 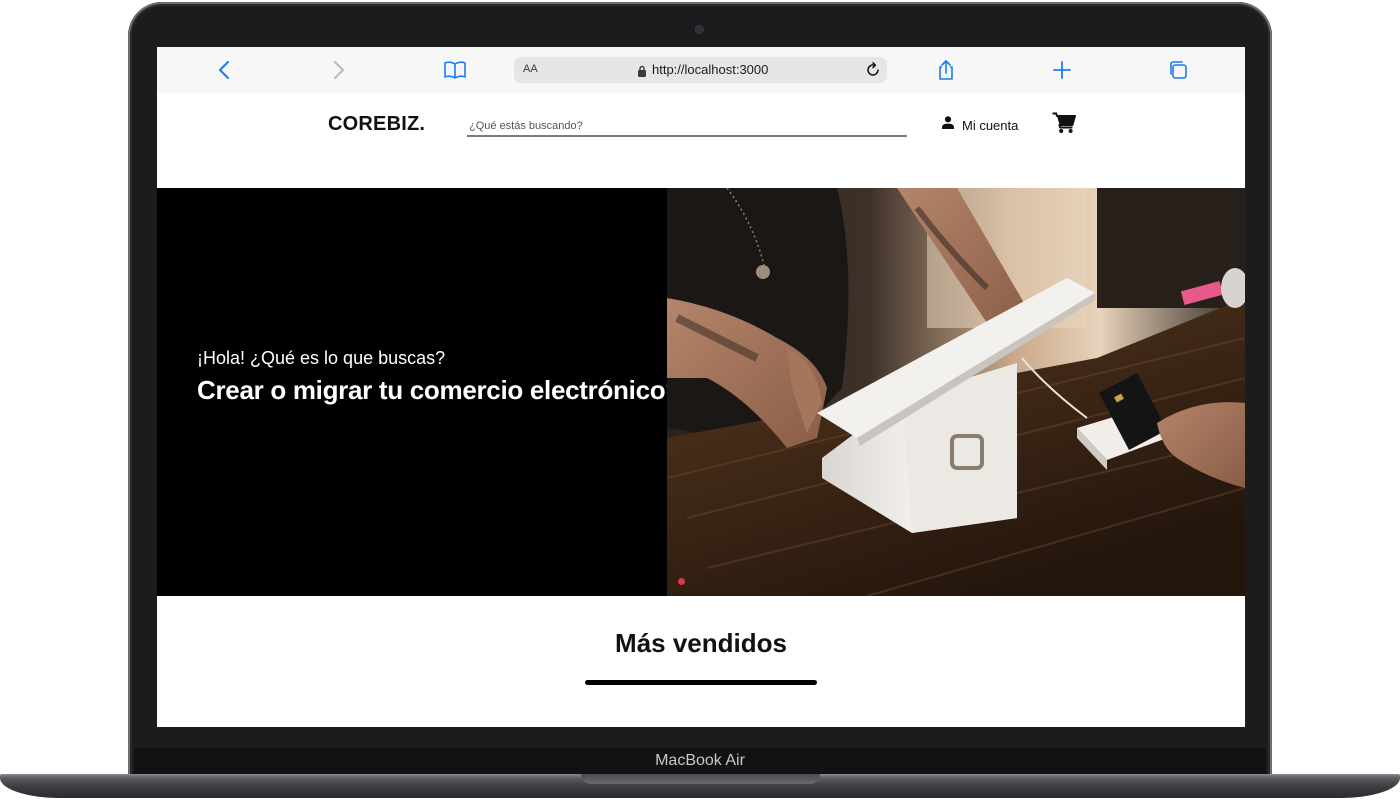 I want to click on browser-toolbar: AA http://localhost:3000, so click(x=701, y=70).